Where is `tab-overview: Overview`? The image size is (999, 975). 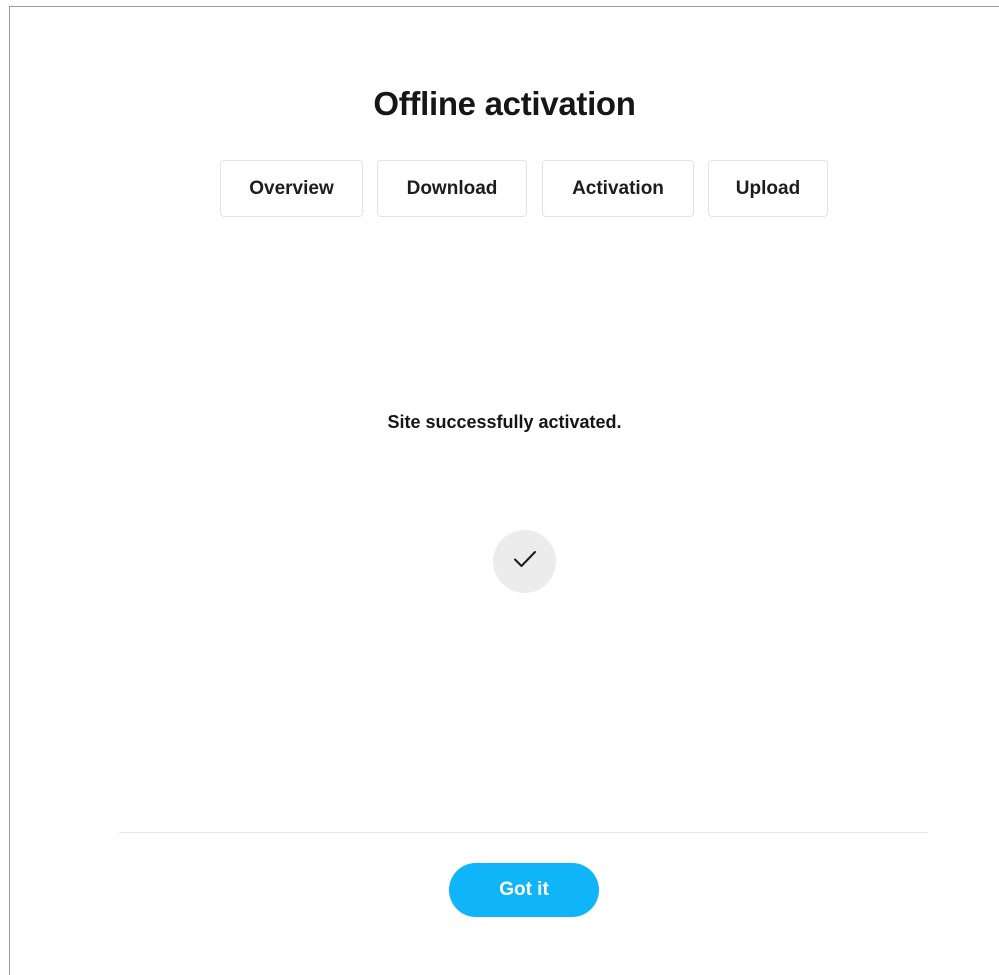 tab-overview: Overview is located at coordinates (291, 188).